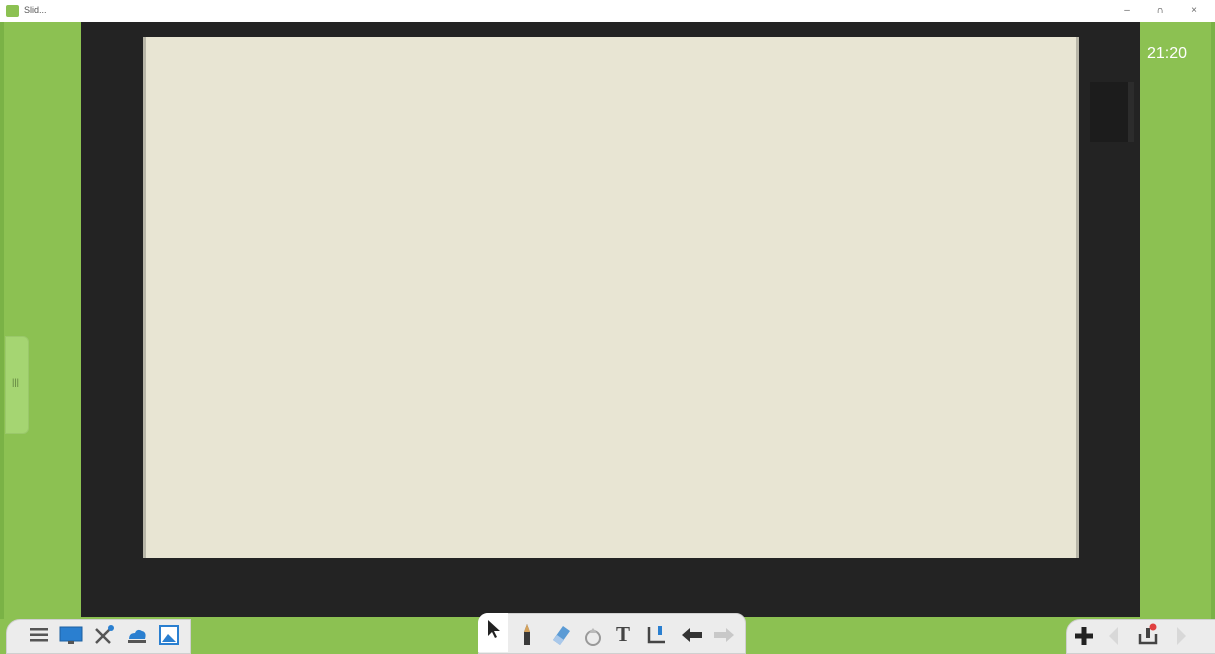 The height and width of the screenshot is (654, 1215). What do you see at coordinates (1127, 11) in the screenshot?
I see `minimize-icon: –` at bounding box center [1127, 11].